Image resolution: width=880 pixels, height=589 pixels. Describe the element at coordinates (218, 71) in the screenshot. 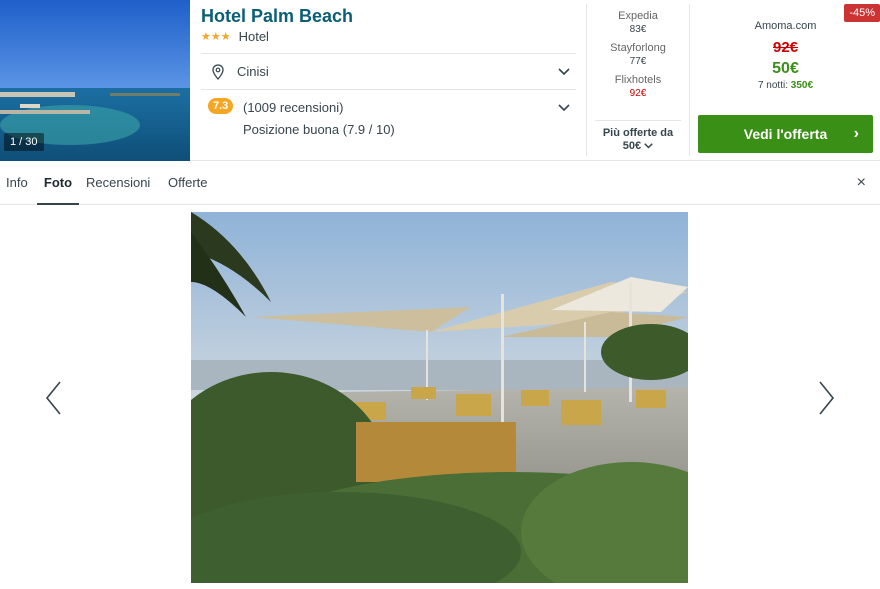

I see `location-pin-icon` at that location.